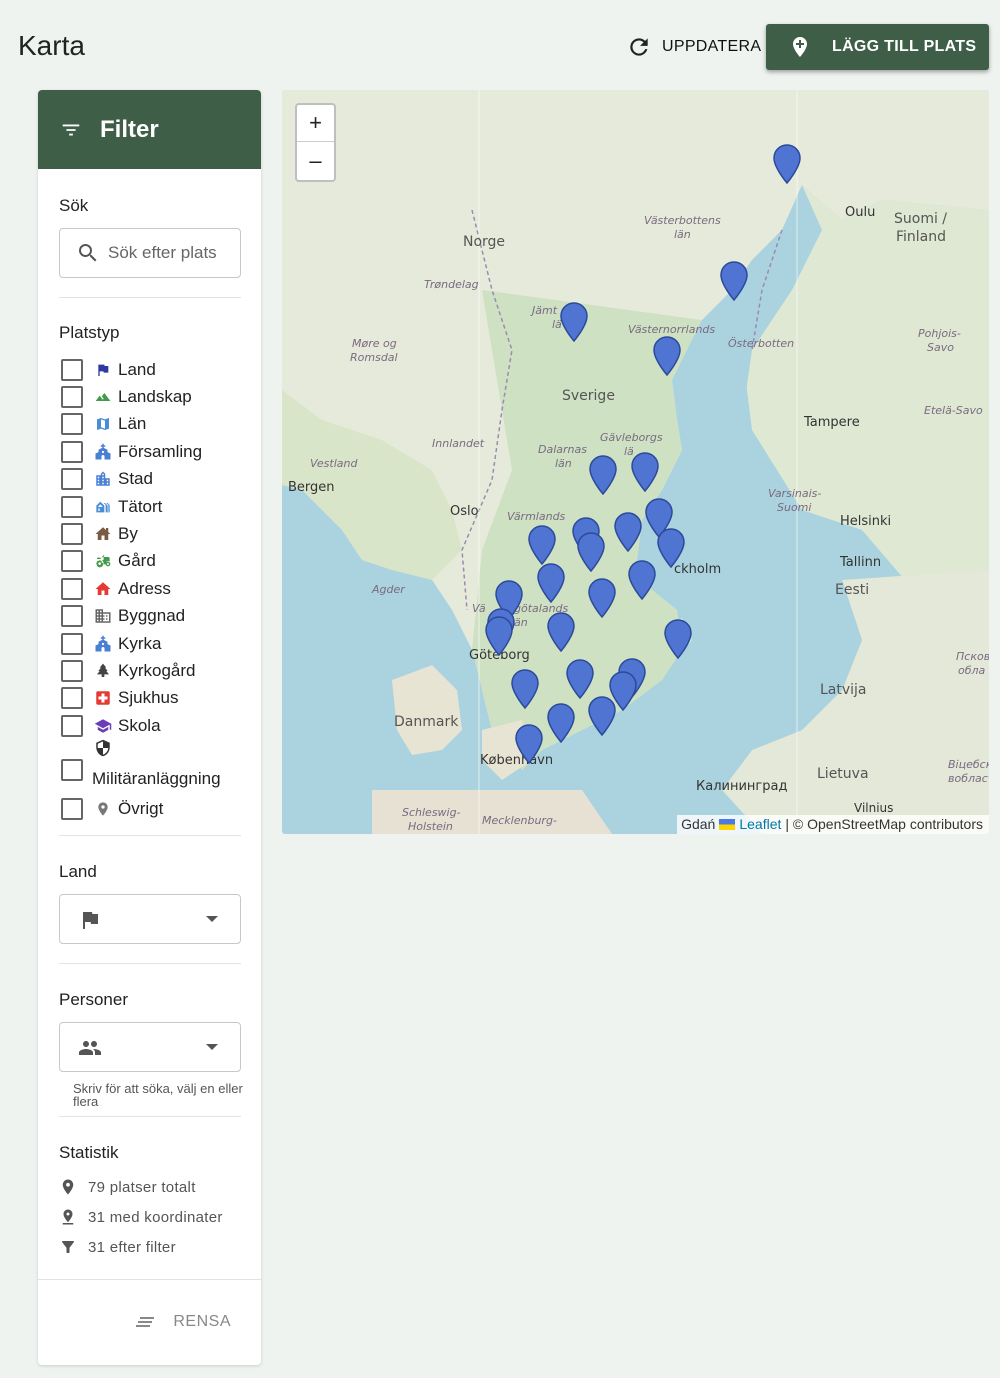 This screenshot has width=1000, height=1378. Describe the element at coordinates (127, 1187) in the screenshot. I see `stat-total: 79 platser totalt` at that location.